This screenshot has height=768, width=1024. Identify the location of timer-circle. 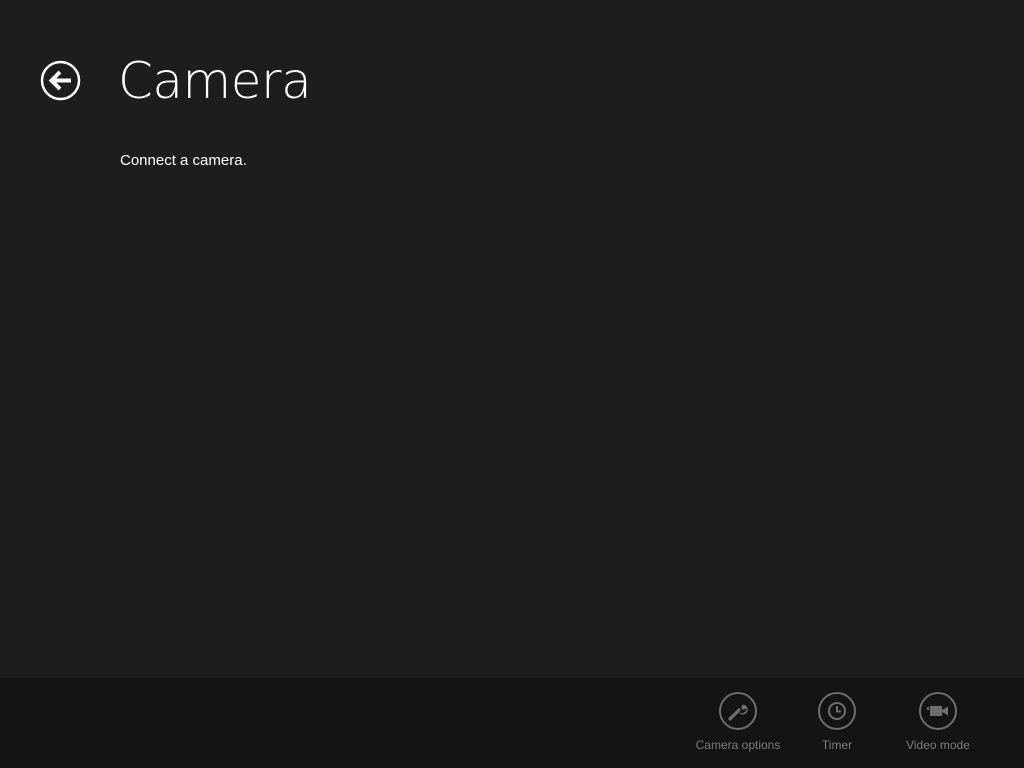
(837, 711).